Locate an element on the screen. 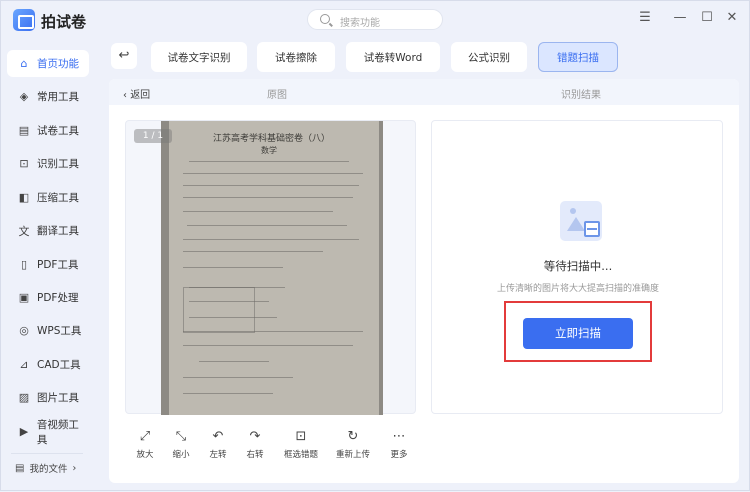  tab-wrong-question-scan: 错题扫描 is located at coordinates (578, 57).